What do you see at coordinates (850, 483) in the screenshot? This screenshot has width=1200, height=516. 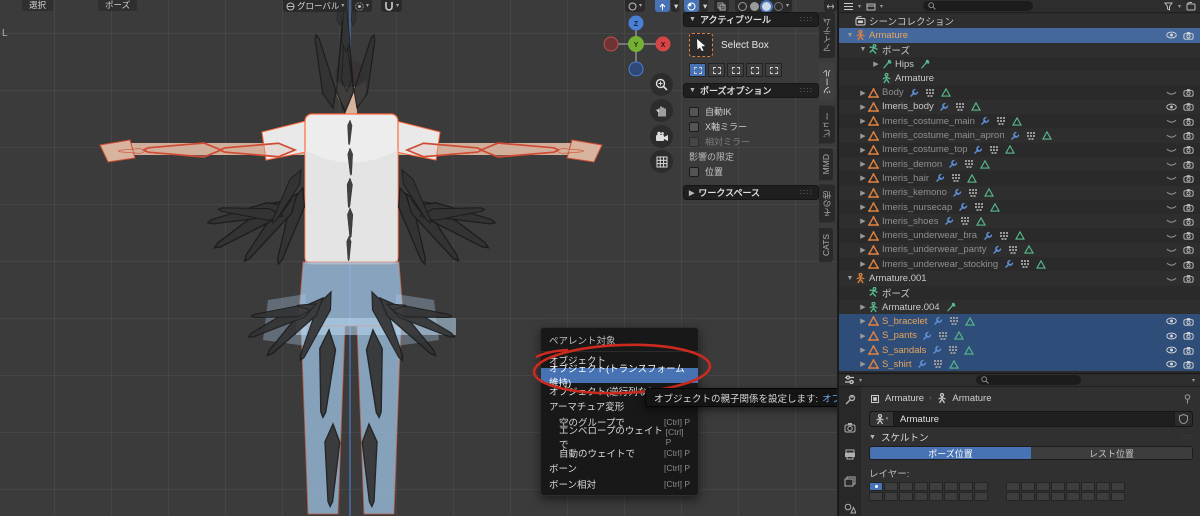 I see `properties-tab-view-layer` at bounding box center [850, 483].